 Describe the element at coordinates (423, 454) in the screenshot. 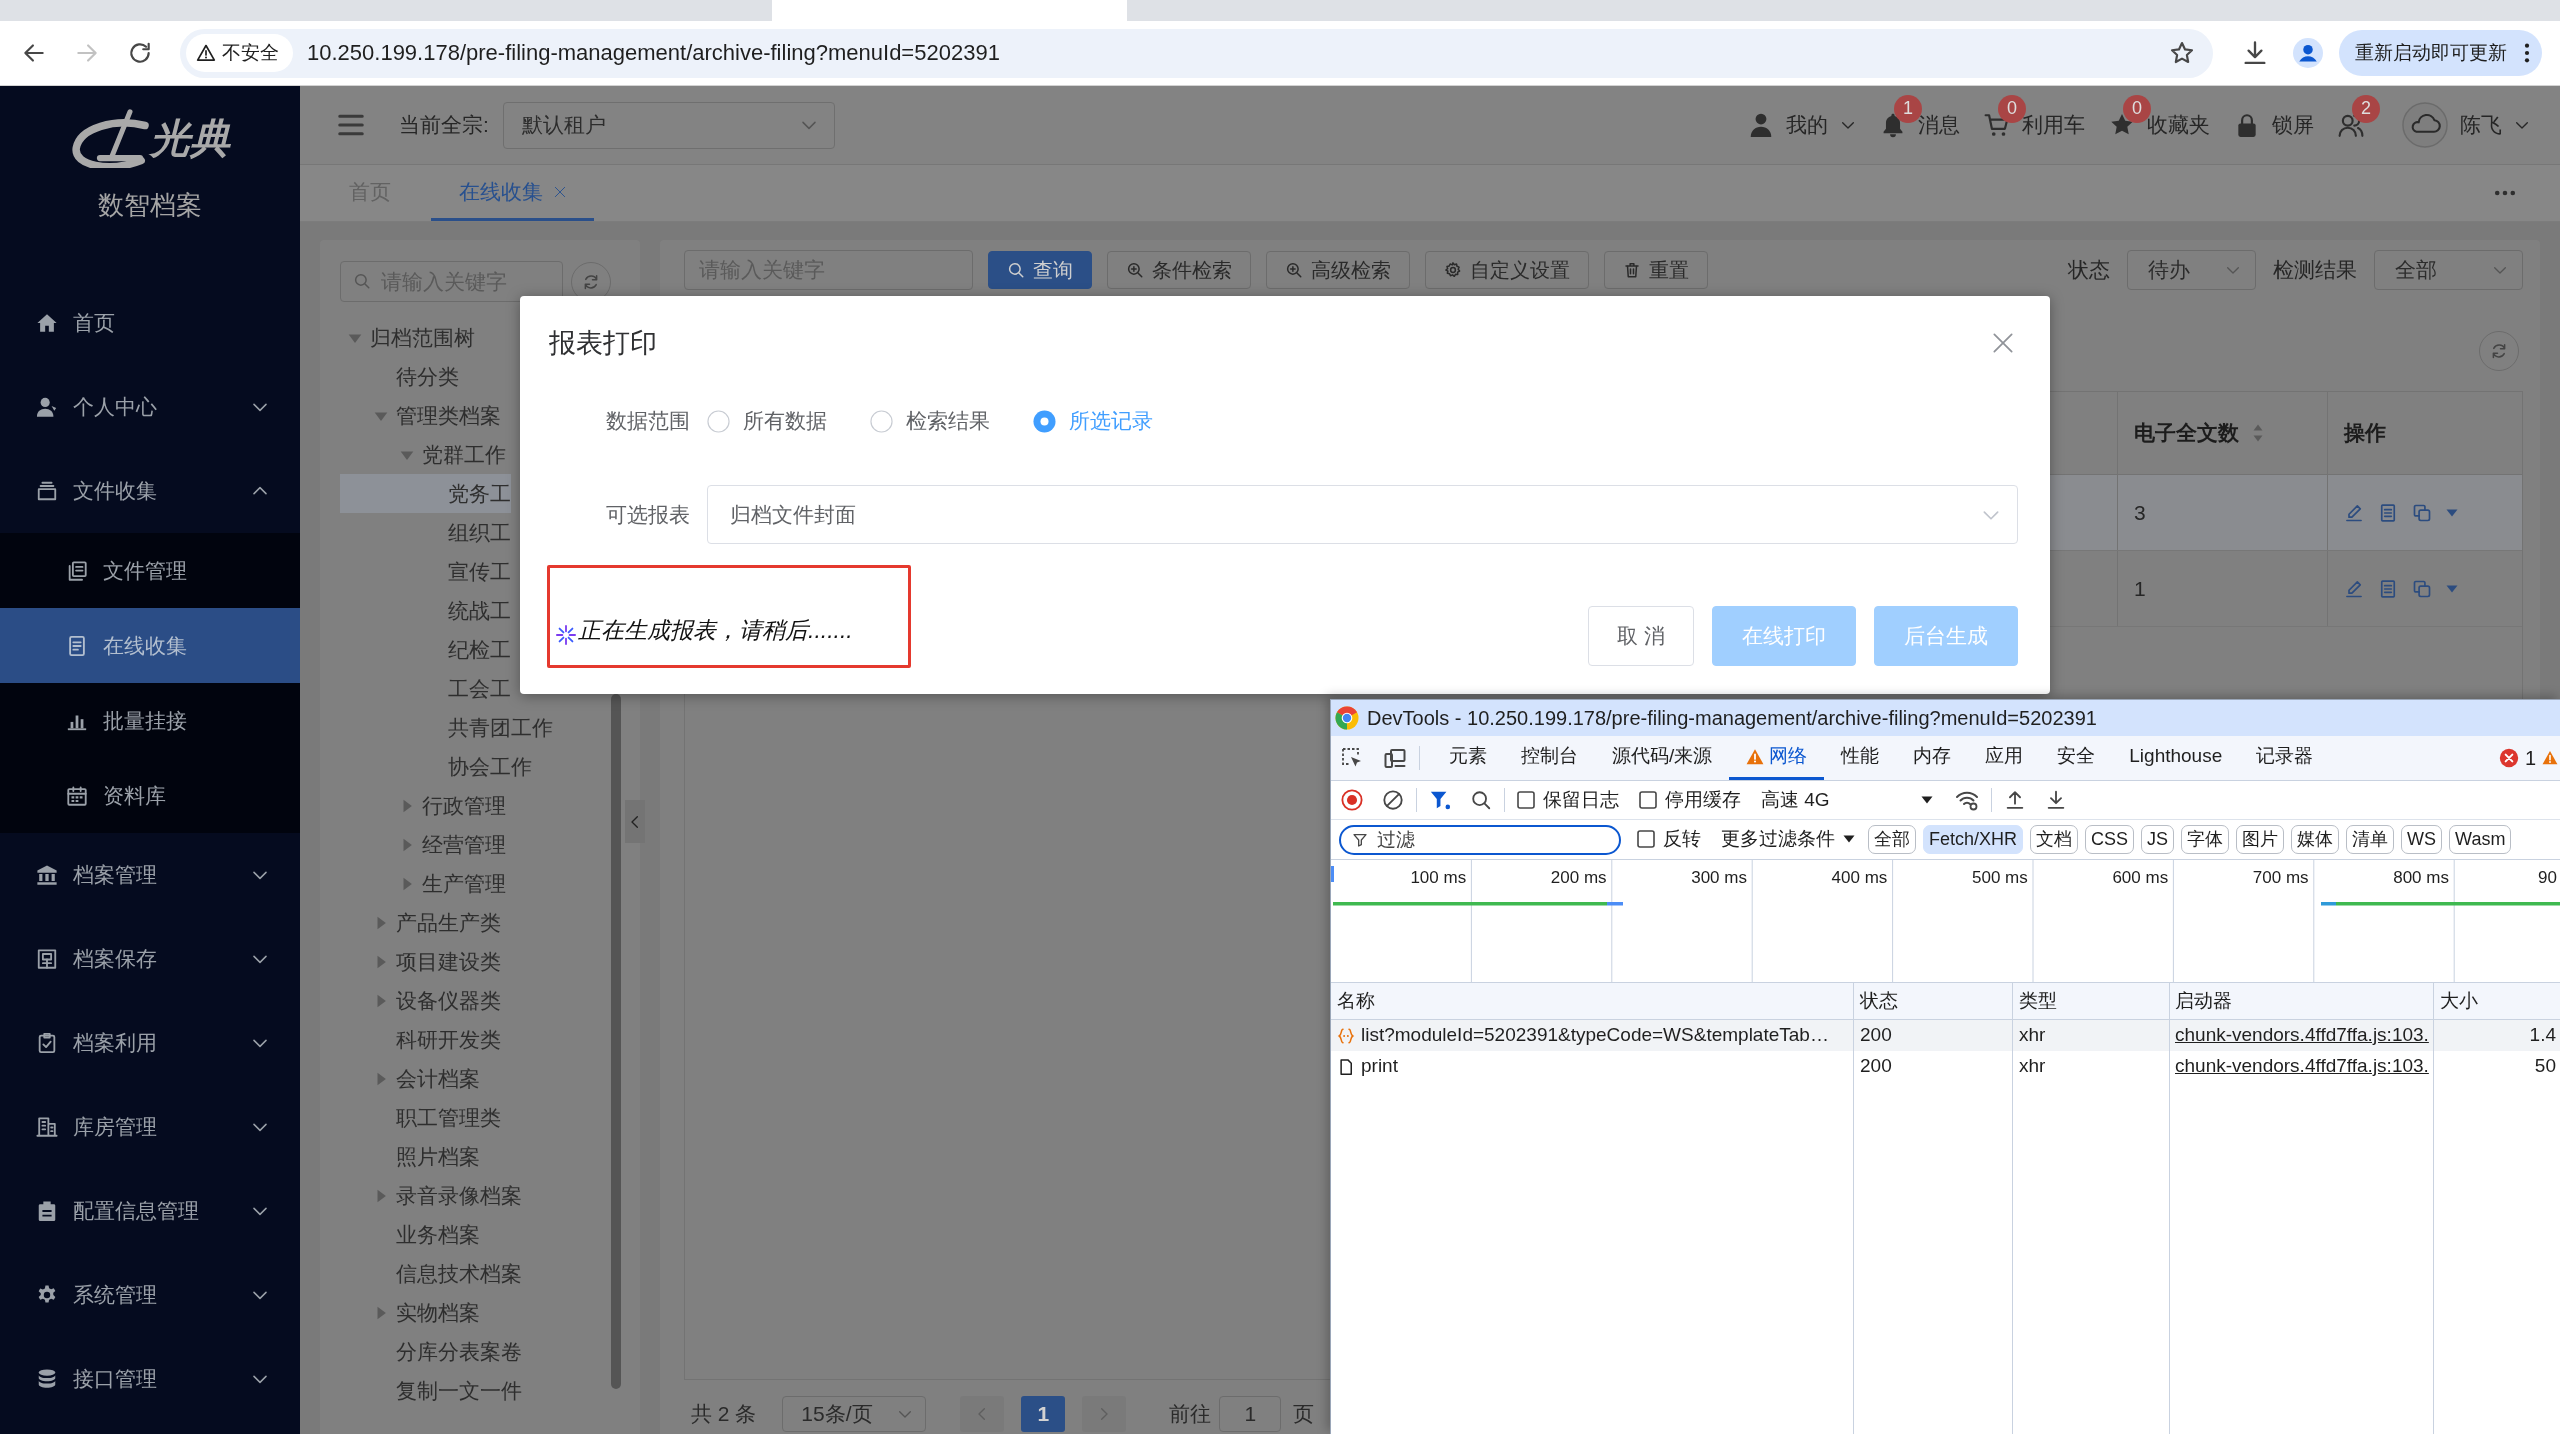

I see `tree-item: 党群工作` at that location.